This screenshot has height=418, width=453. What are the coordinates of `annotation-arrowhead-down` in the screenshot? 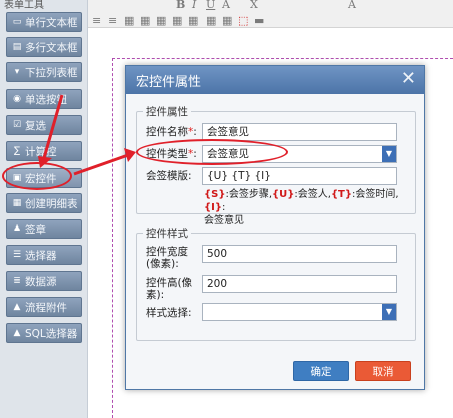 It's located at (45, 162).